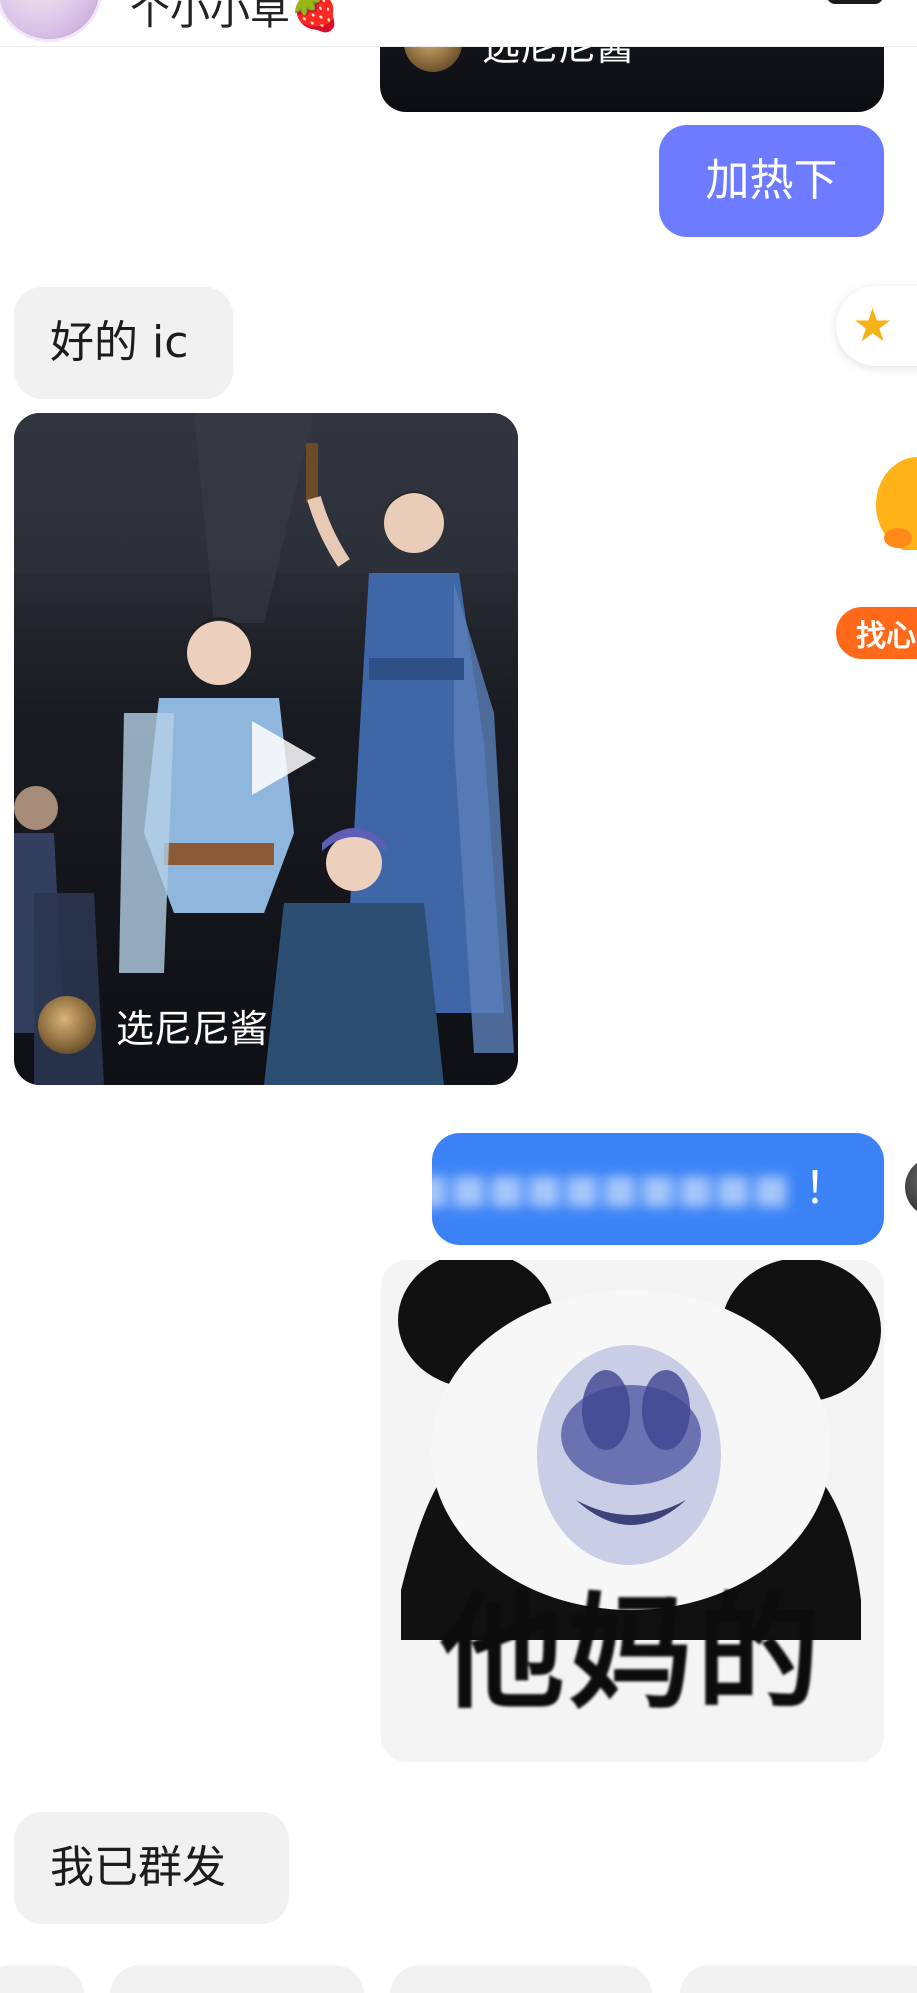 Image resolution: width=917 pixels, height=1993 pixels. Describe the element at coordinates (315, 17) in the screenshot. I see `strawberry-emoji: 🍓` at that location.